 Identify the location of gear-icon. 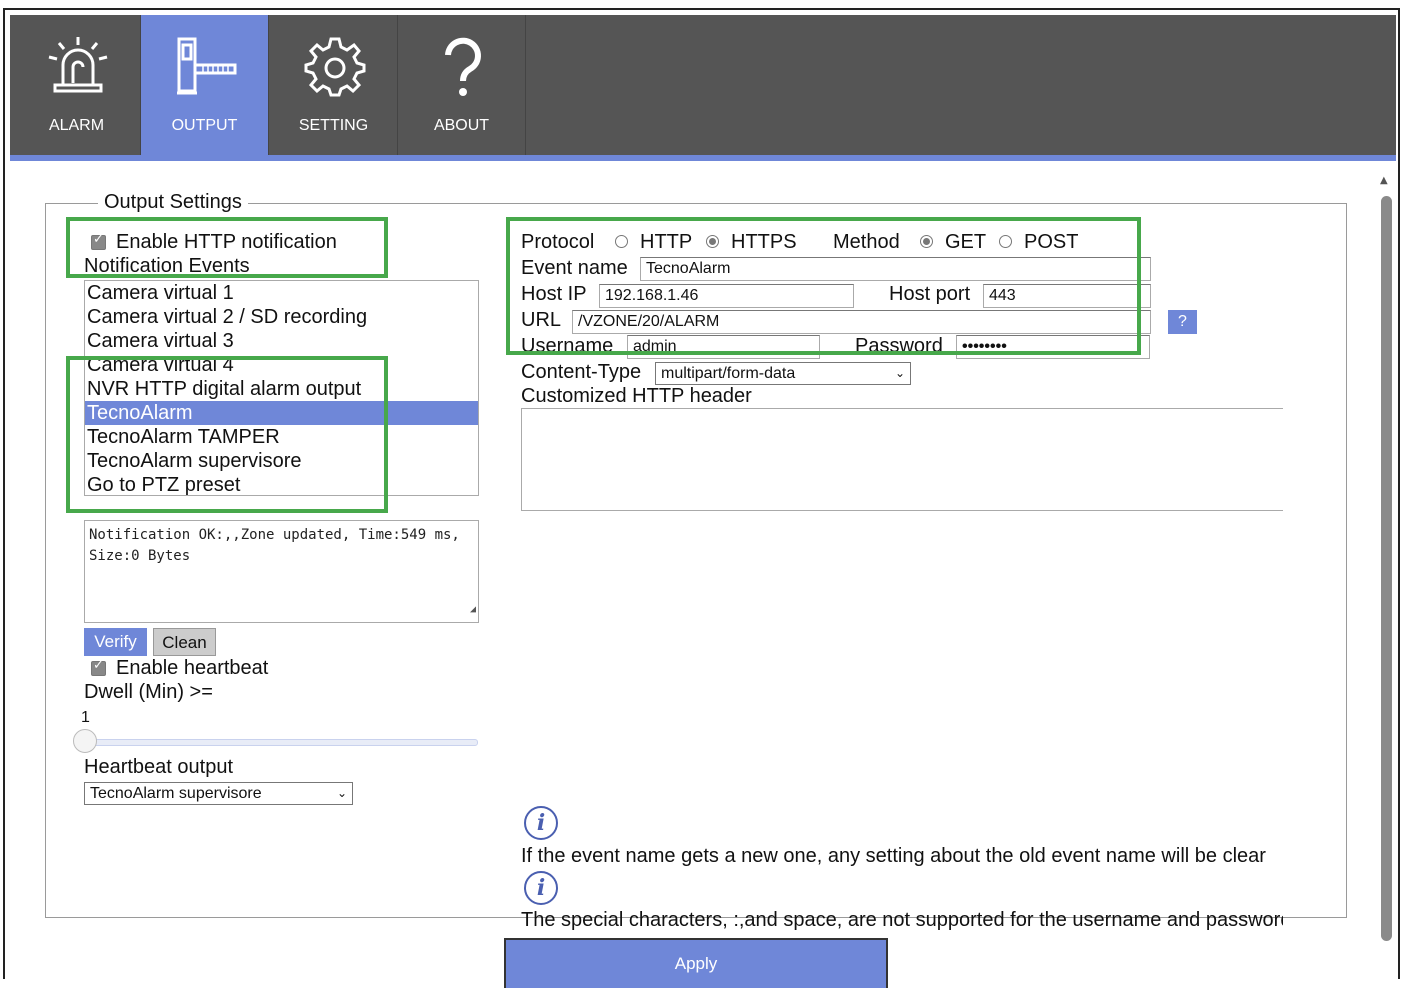
(335, 67).